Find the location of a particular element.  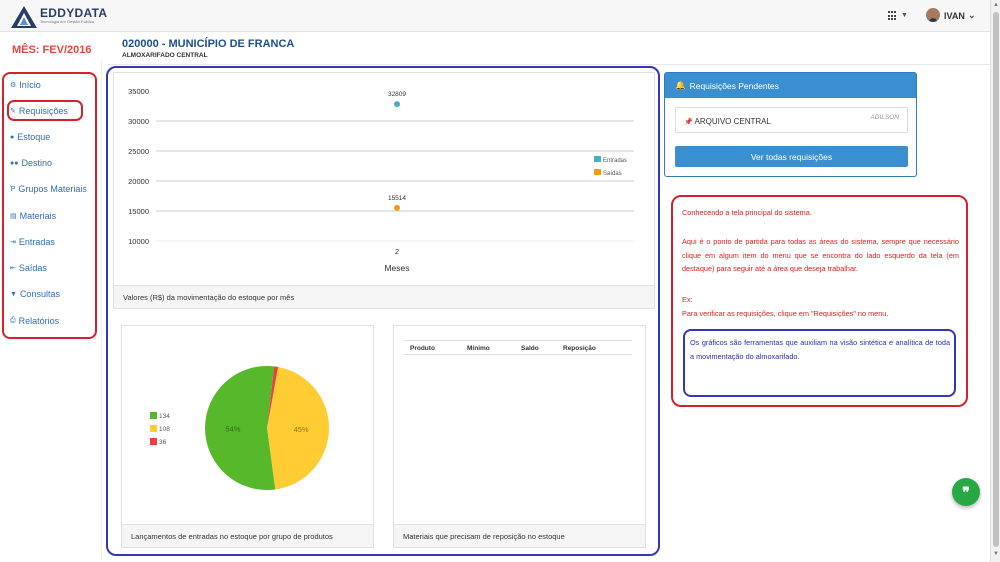

brand-name: EDDYDATA is located at coordinates (74, 13).